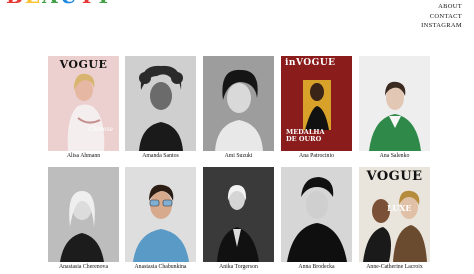  I want to click on model-card: Anastasia Cherenova, so click(83, 218).